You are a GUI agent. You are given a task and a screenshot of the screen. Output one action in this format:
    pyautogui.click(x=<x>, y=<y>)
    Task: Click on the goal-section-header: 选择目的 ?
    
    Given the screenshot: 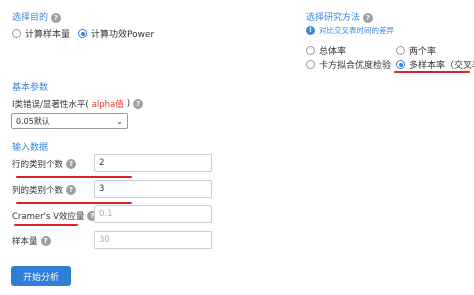 What is the action you would take?
    pyautogui.click(x=36, y=16)
    